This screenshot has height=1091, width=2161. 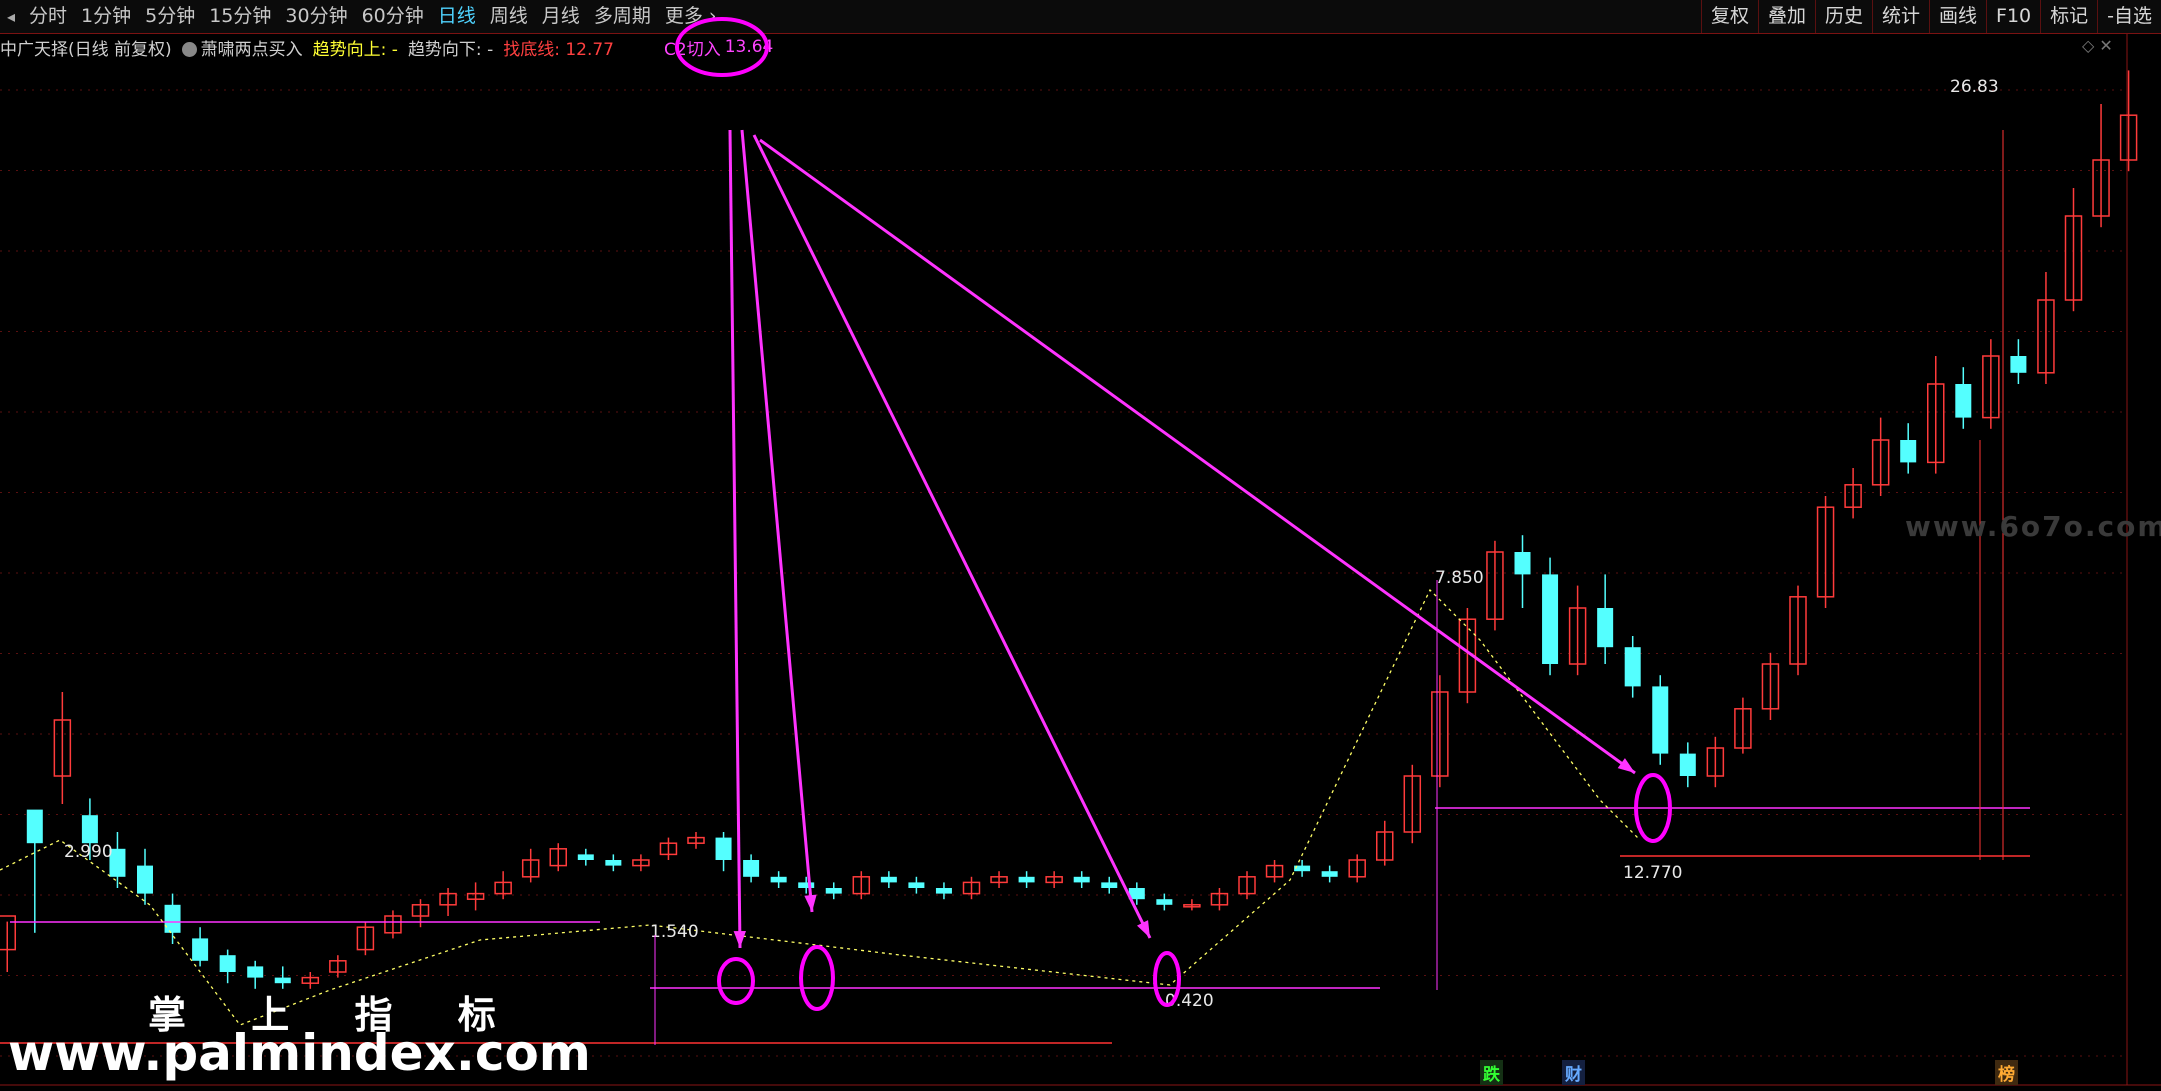 What do you see at coordinates (2033, 526) in the screenshot?
I see `watermark-site: www.6o7o.com` at bounding box center [2033, 526].